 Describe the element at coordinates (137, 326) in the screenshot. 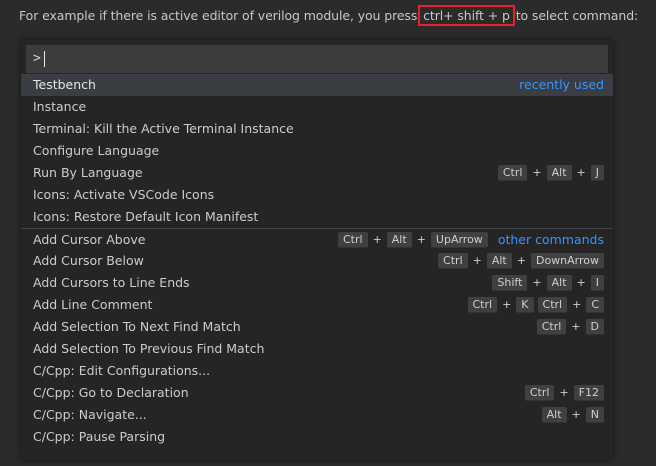

I see `command-label: Add Selection To Next Find Match` at that location.